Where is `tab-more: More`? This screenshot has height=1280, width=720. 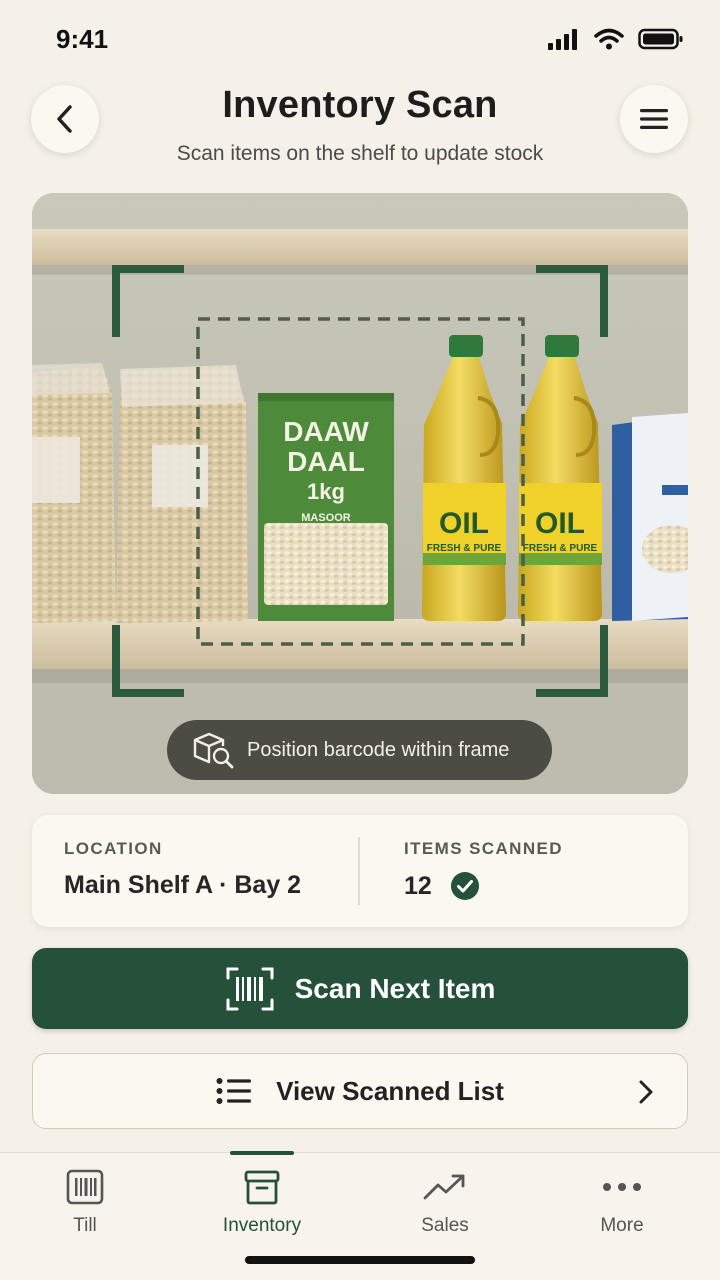 tab-more: More is located at coordinates (622, 1203).